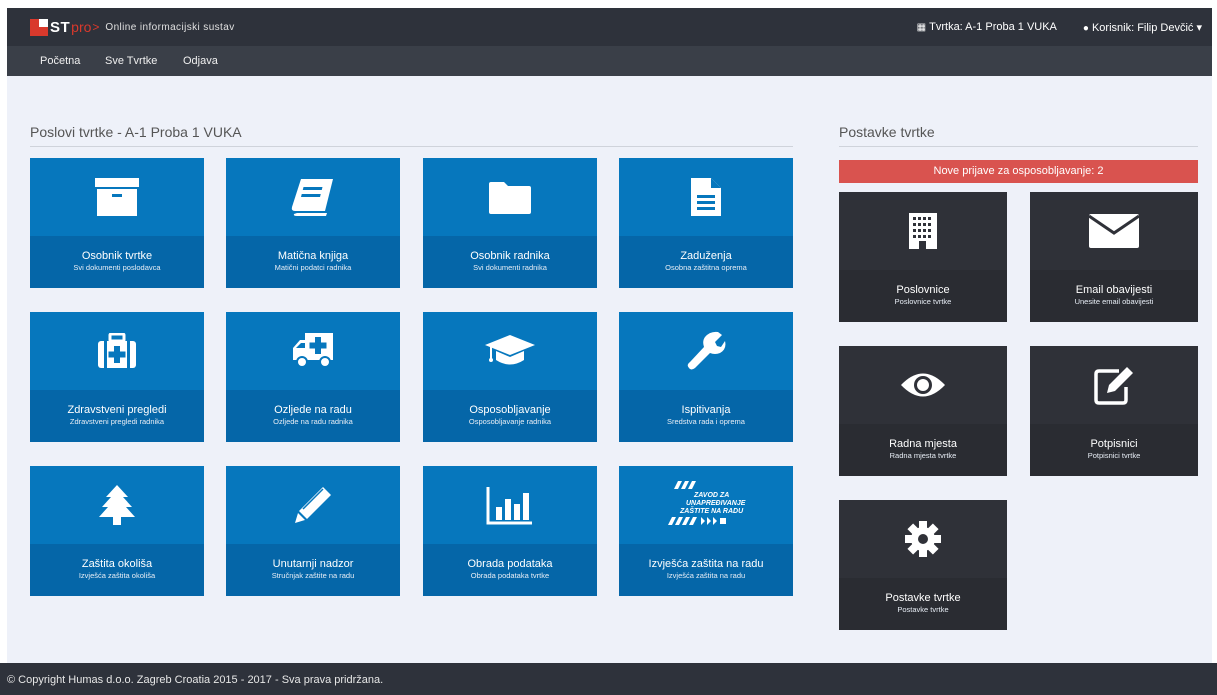 This screenshot has width=1217, height=695. I want to click on tile-subtitle: Ozljede na radu radnika, so click(313, 421).